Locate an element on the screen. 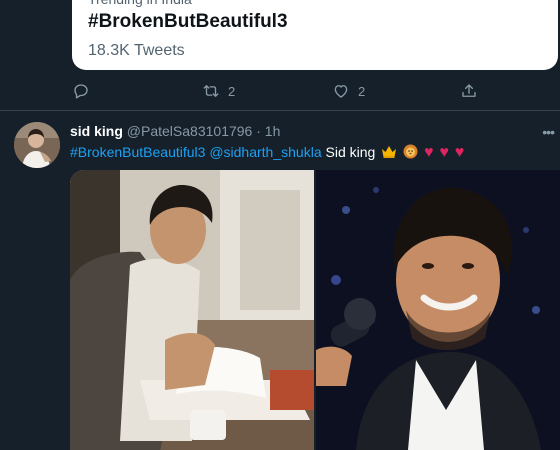  retweet-icon is located at coordinates (211, 91).